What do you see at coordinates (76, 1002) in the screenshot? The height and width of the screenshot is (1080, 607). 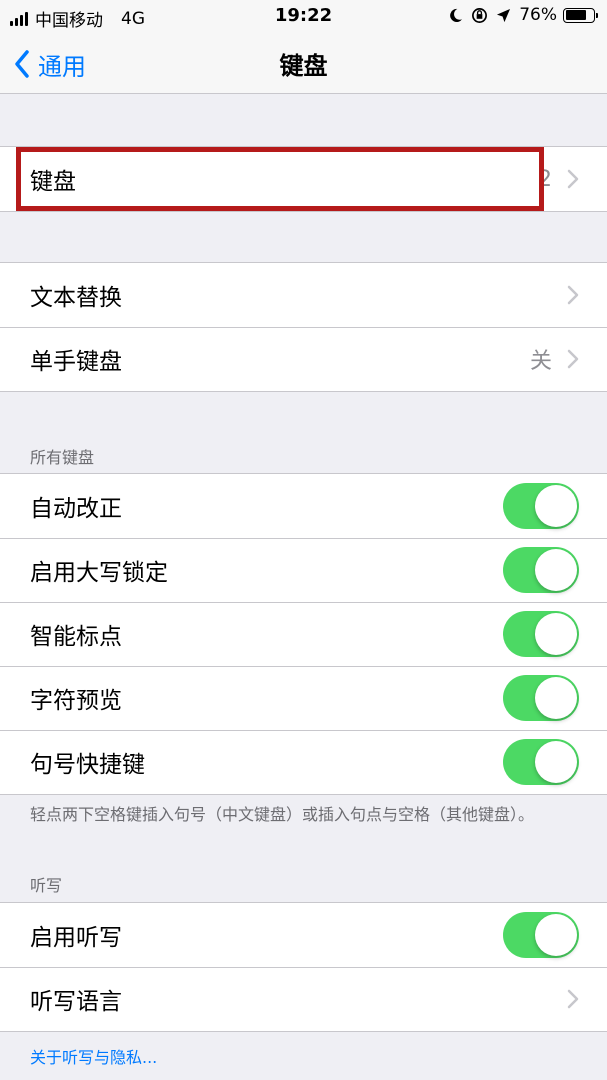 I see `row-label: 听写语言` at bounding box center [76, 1002].